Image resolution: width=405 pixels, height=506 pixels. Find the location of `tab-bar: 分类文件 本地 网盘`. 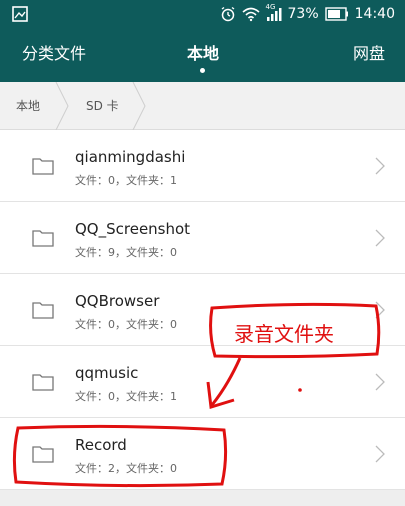

tab-bar: 分类文件 本地 网盘 is located at coordinates (202, 56).